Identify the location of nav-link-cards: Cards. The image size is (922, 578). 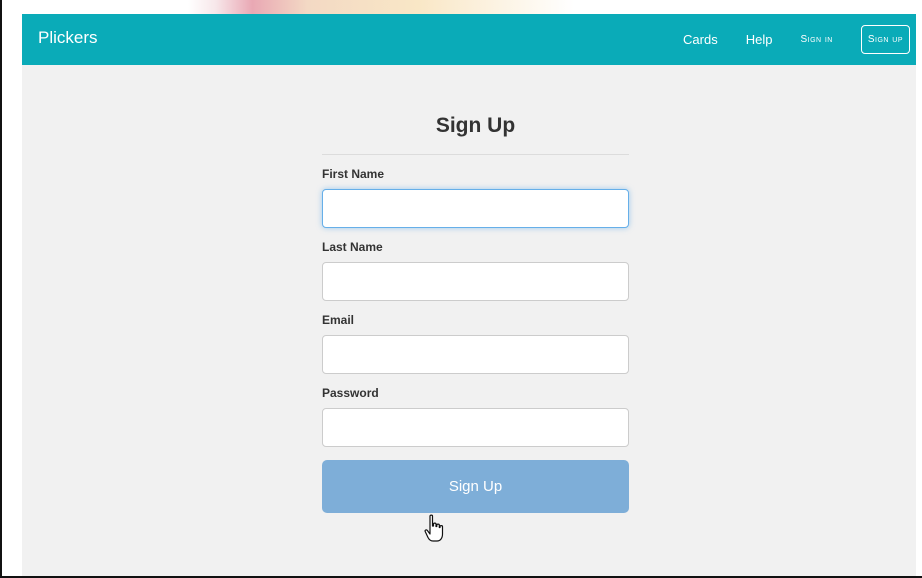
(700, 39).